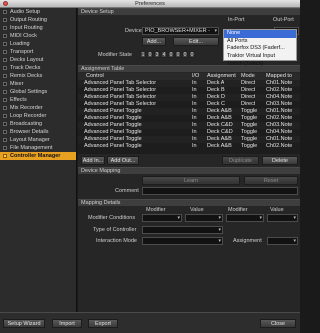 The width and height of the screenshot is (320, 333). I want to click on device-select: PIO_BROWSER+MIXER - ▾, so click(180, 31).